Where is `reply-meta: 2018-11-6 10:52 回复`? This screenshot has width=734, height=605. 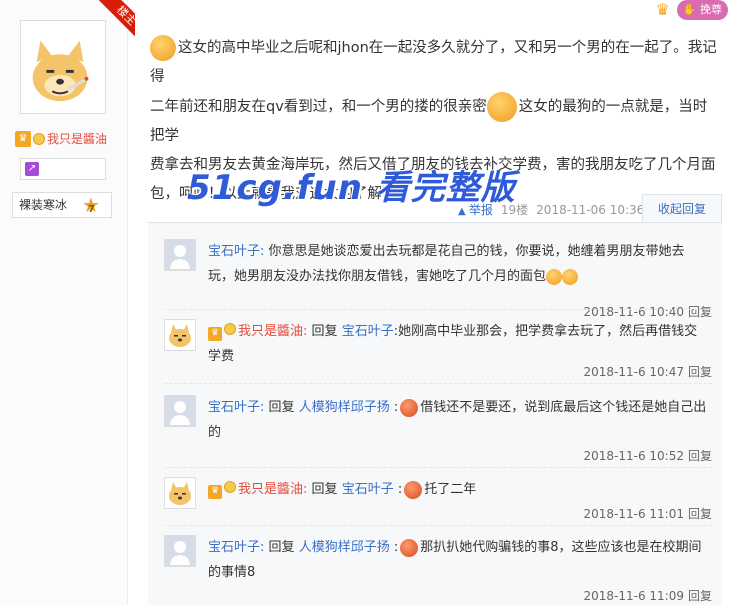
reply-meta: 2018-11-6 10:52 回复 is located at coordinates (647, 455).